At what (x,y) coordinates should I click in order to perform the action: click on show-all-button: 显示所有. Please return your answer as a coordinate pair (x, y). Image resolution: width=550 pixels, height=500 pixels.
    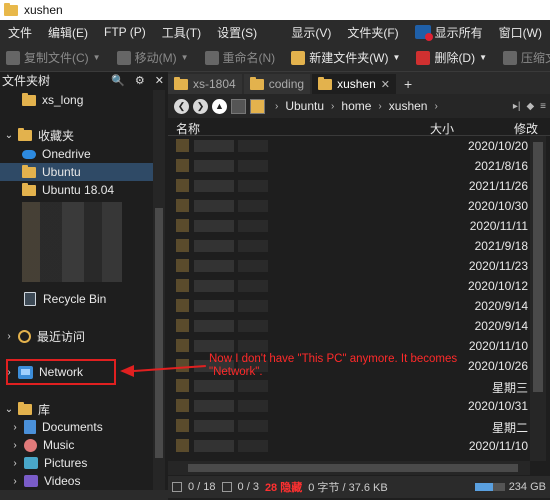
    Looking at the image, I should click on (449, 32).